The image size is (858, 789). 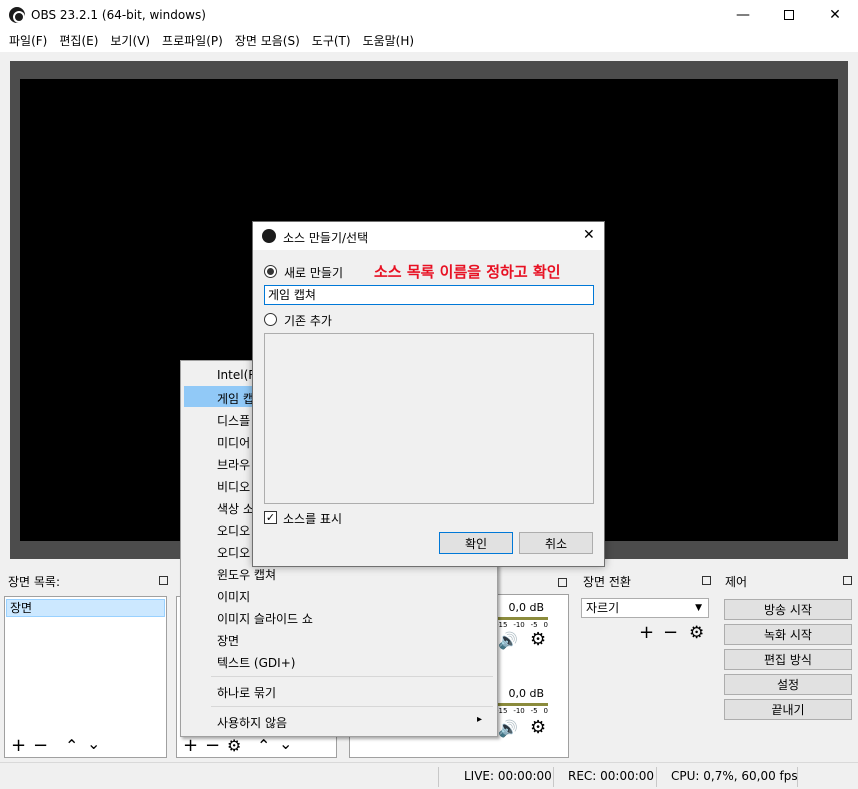 What do you see at coordinates (292, 295) in the screenshot?
I see `source-name-value: 게임 캡쳐` at bounding box center [292, 295].